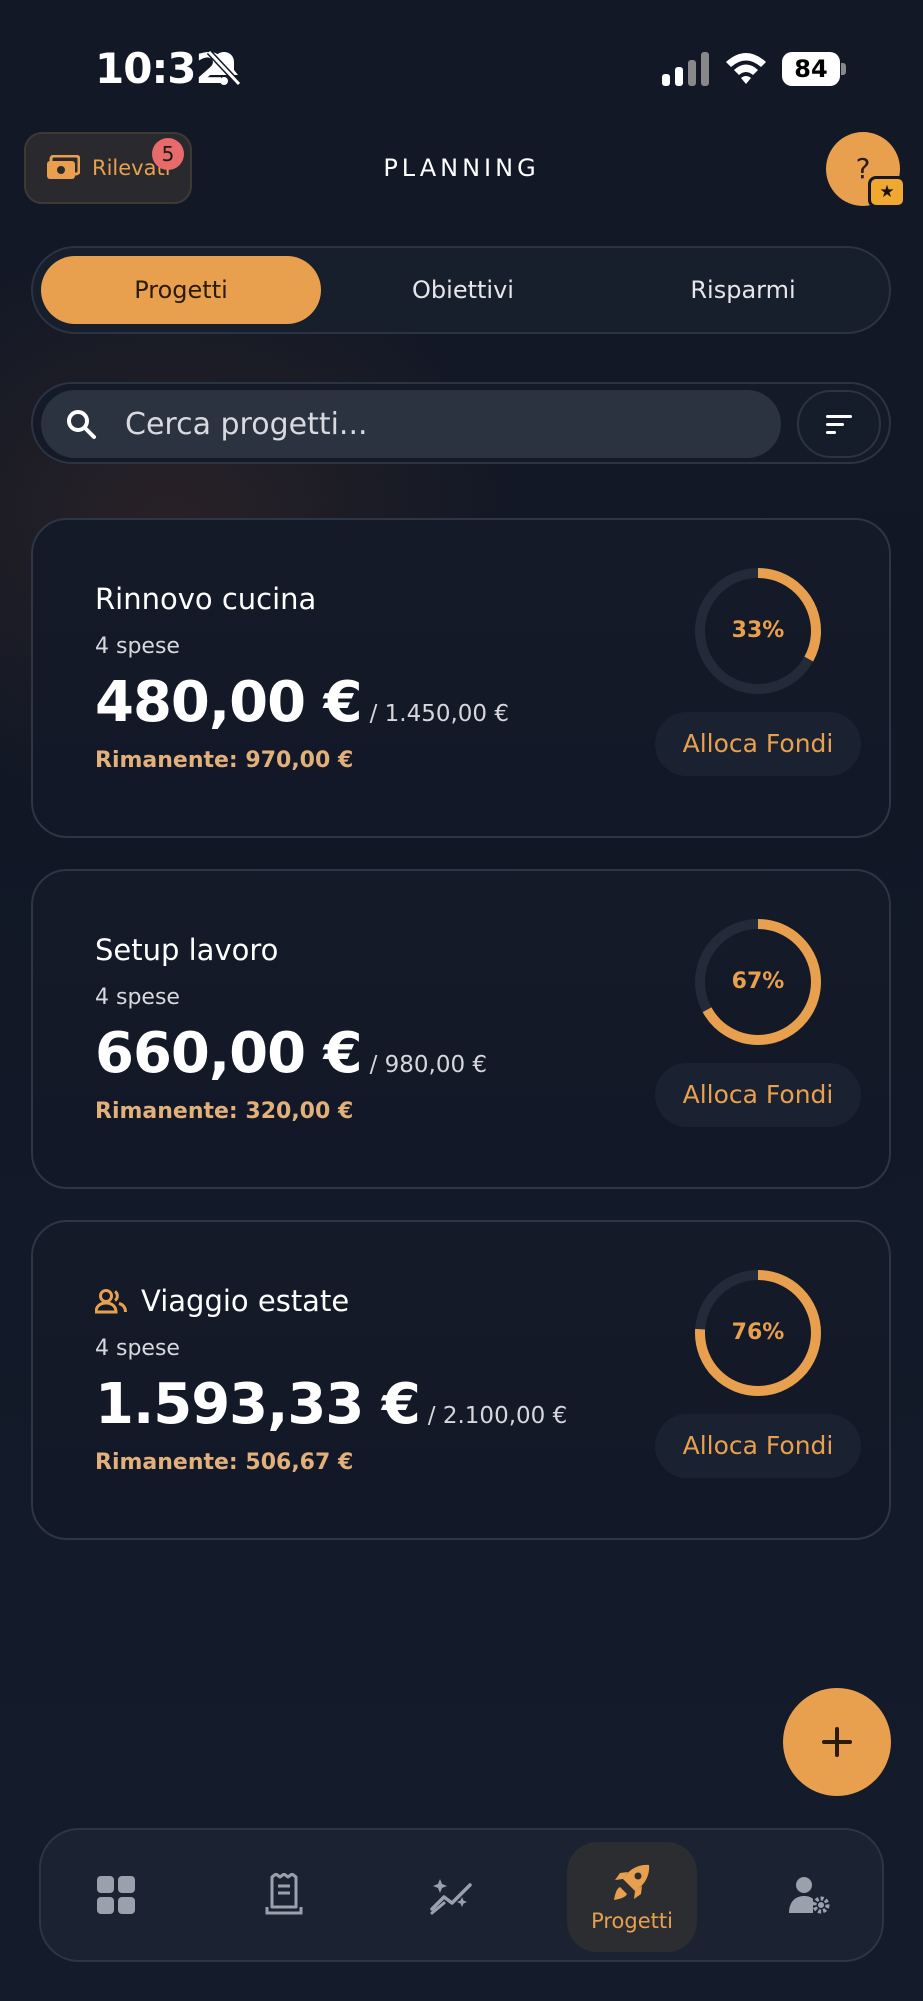 This screenshot has height=2001, width=923. I want to click on sort-icon, so click(839, 424).